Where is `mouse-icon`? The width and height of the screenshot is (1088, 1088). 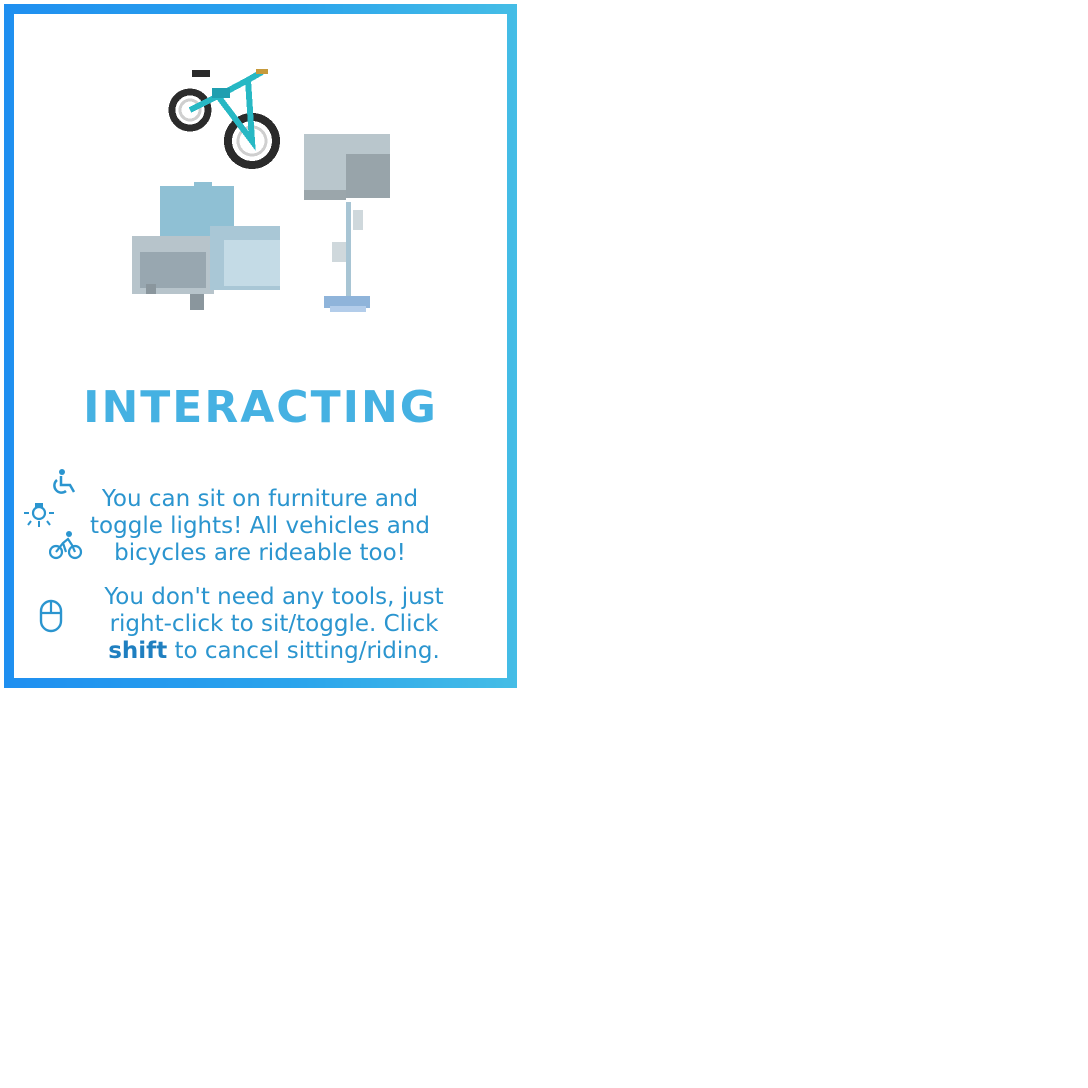
mouse-icon is located at coordinates (51, 616).